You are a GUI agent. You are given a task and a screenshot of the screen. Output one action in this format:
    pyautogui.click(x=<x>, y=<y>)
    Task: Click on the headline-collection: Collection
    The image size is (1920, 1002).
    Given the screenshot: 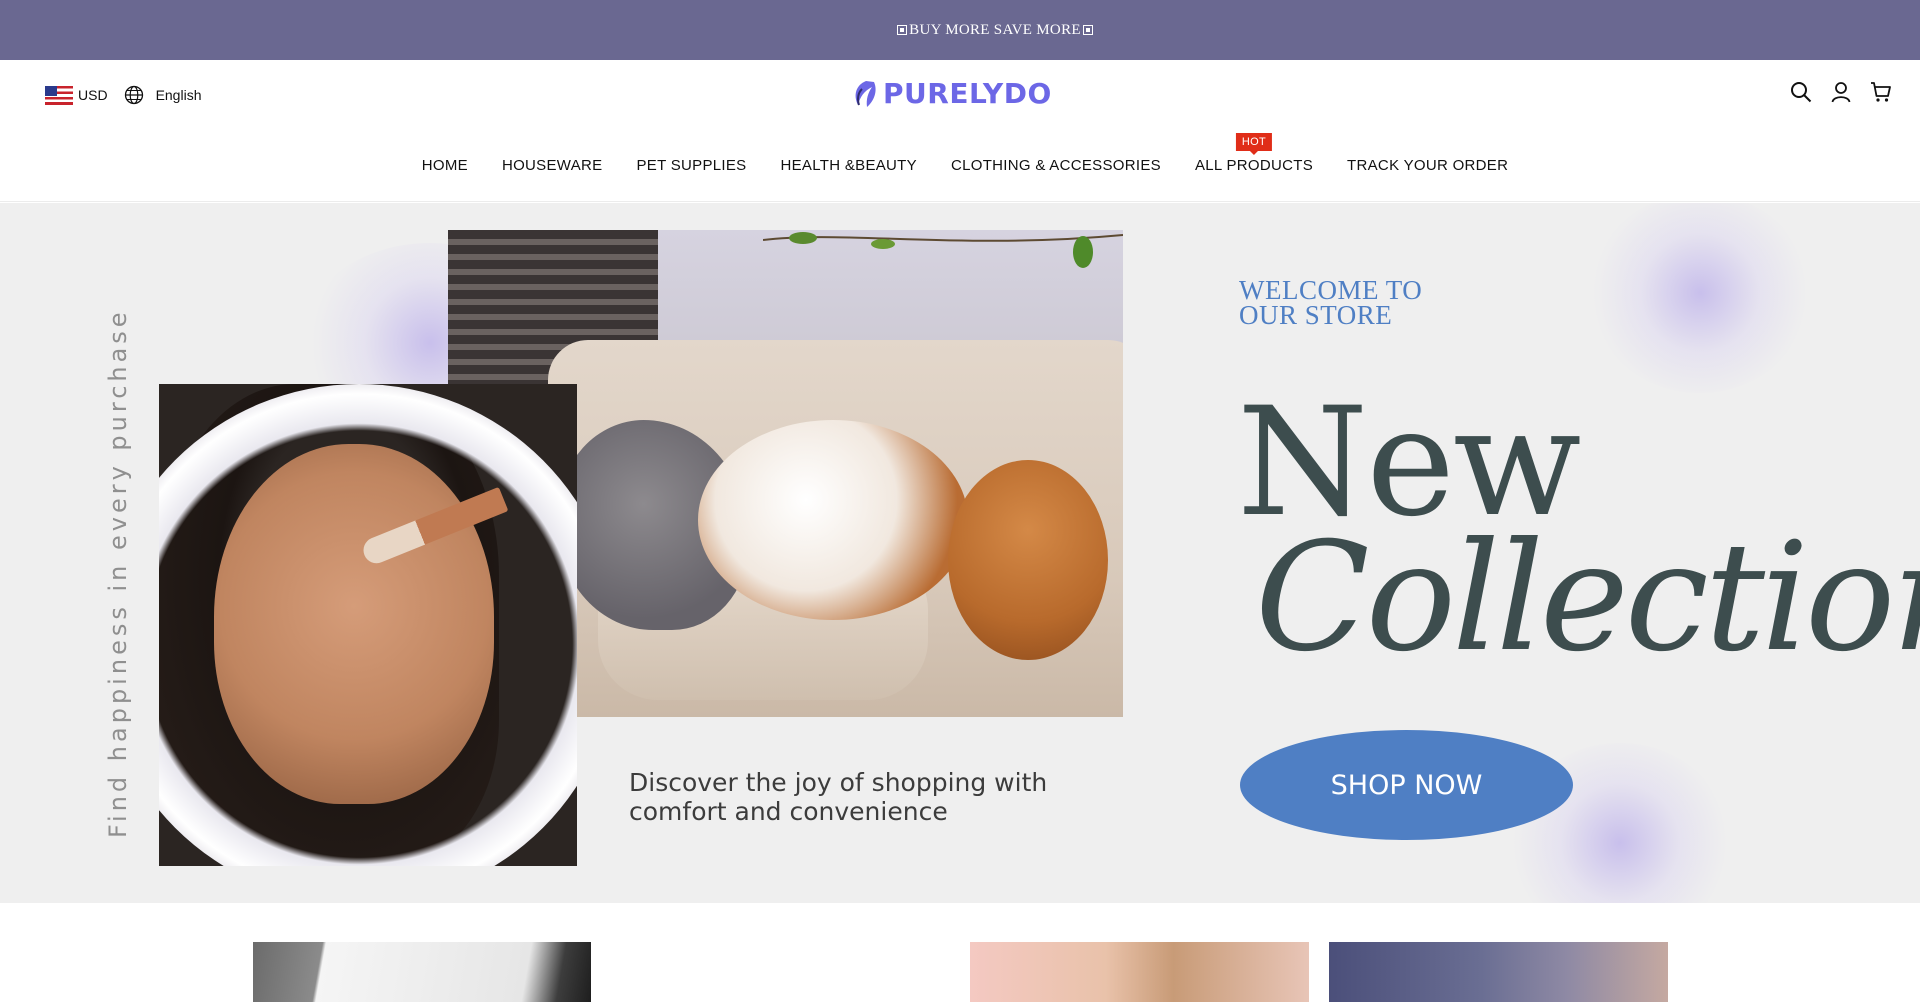 What is the action you would take?
    pyautogui.click(x=1587, y=598)
    